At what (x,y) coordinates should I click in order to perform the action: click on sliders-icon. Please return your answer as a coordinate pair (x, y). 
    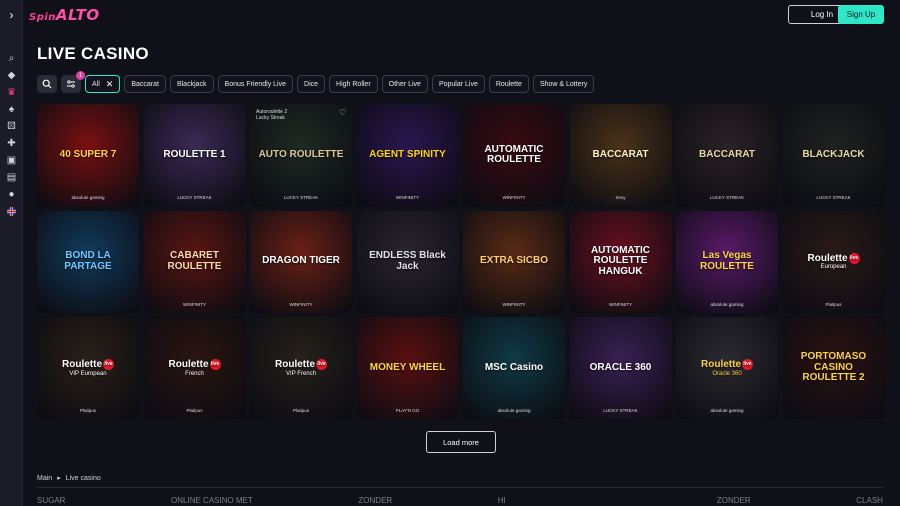
    Looking at the image, I should click on (71, 84).